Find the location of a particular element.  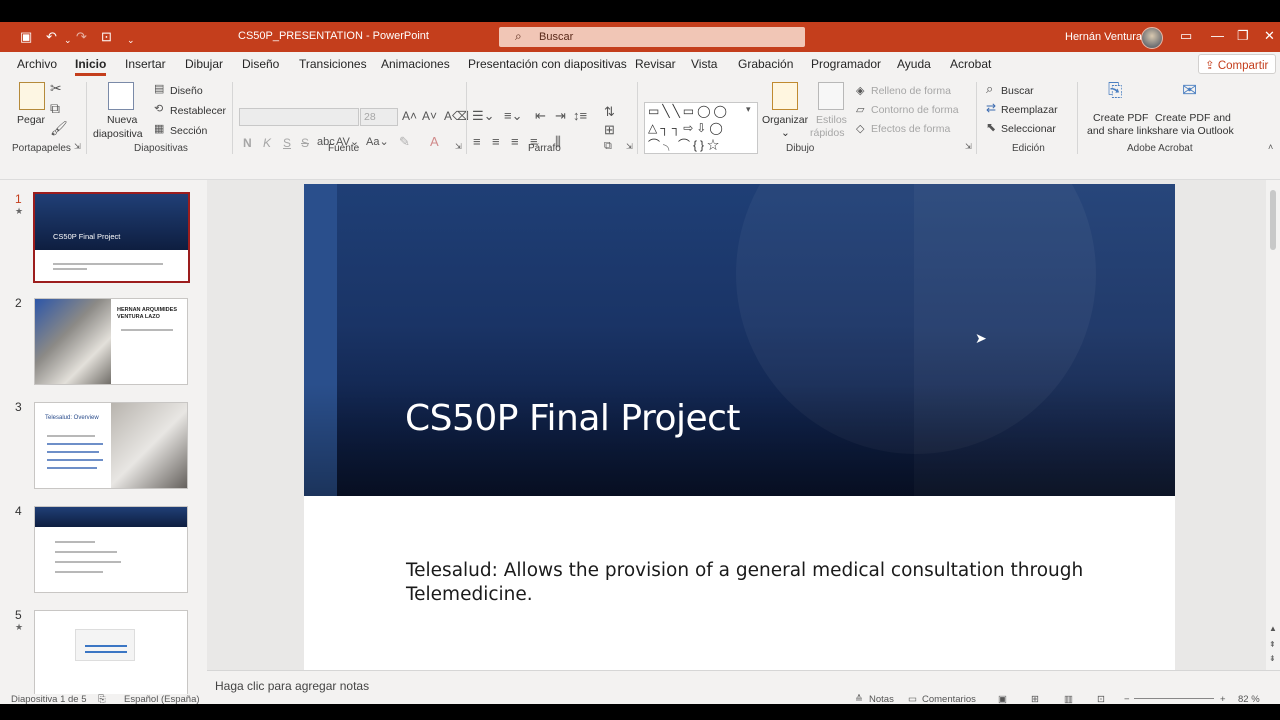

customize-toolbar-icon: ⌄ is located at coordinates (131, 40).